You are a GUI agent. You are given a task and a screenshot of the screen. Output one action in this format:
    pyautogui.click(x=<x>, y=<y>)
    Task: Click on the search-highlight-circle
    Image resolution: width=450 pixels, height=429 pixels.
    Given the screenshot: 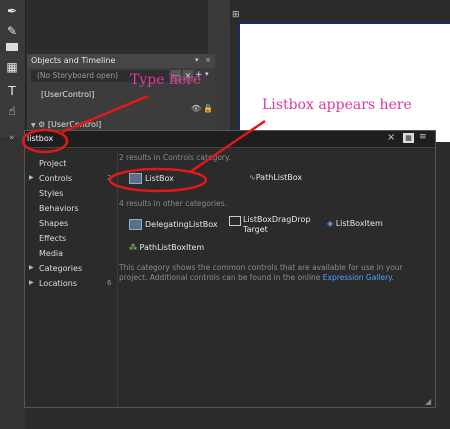 What is the action you would take?
    pyautogui.click(x=45, y=141)
    